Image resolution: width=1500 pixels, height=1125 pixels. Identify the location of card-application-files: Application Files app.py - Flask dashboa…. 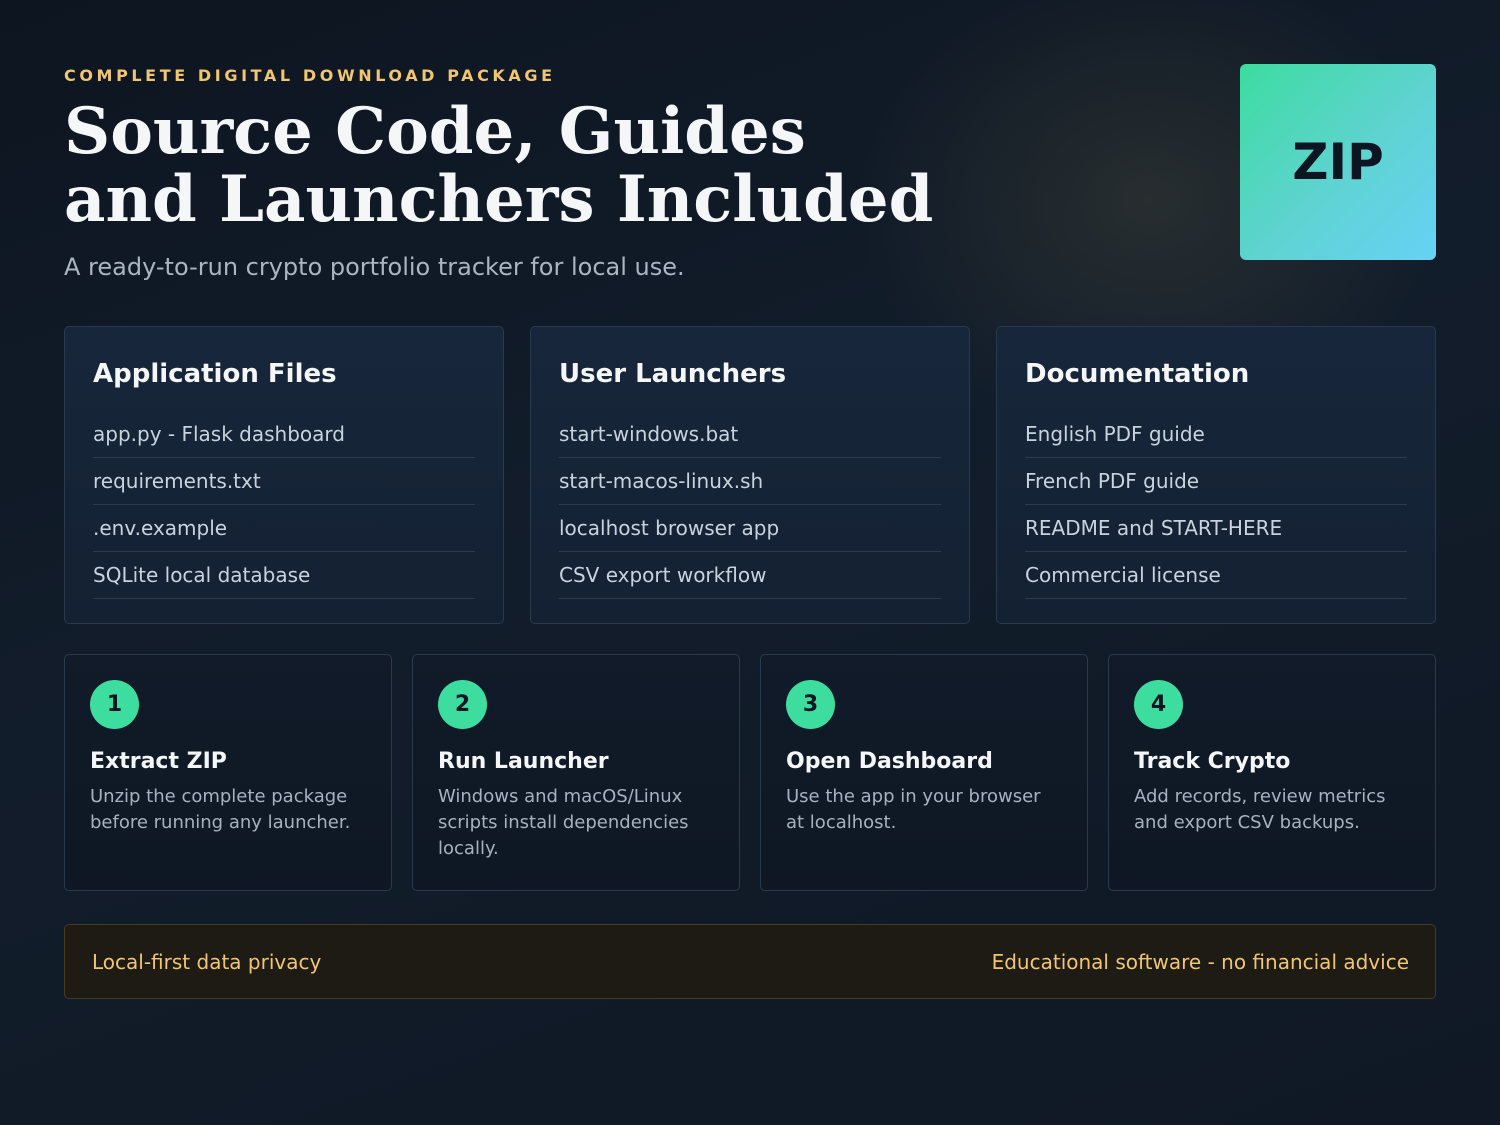
(284, 475).